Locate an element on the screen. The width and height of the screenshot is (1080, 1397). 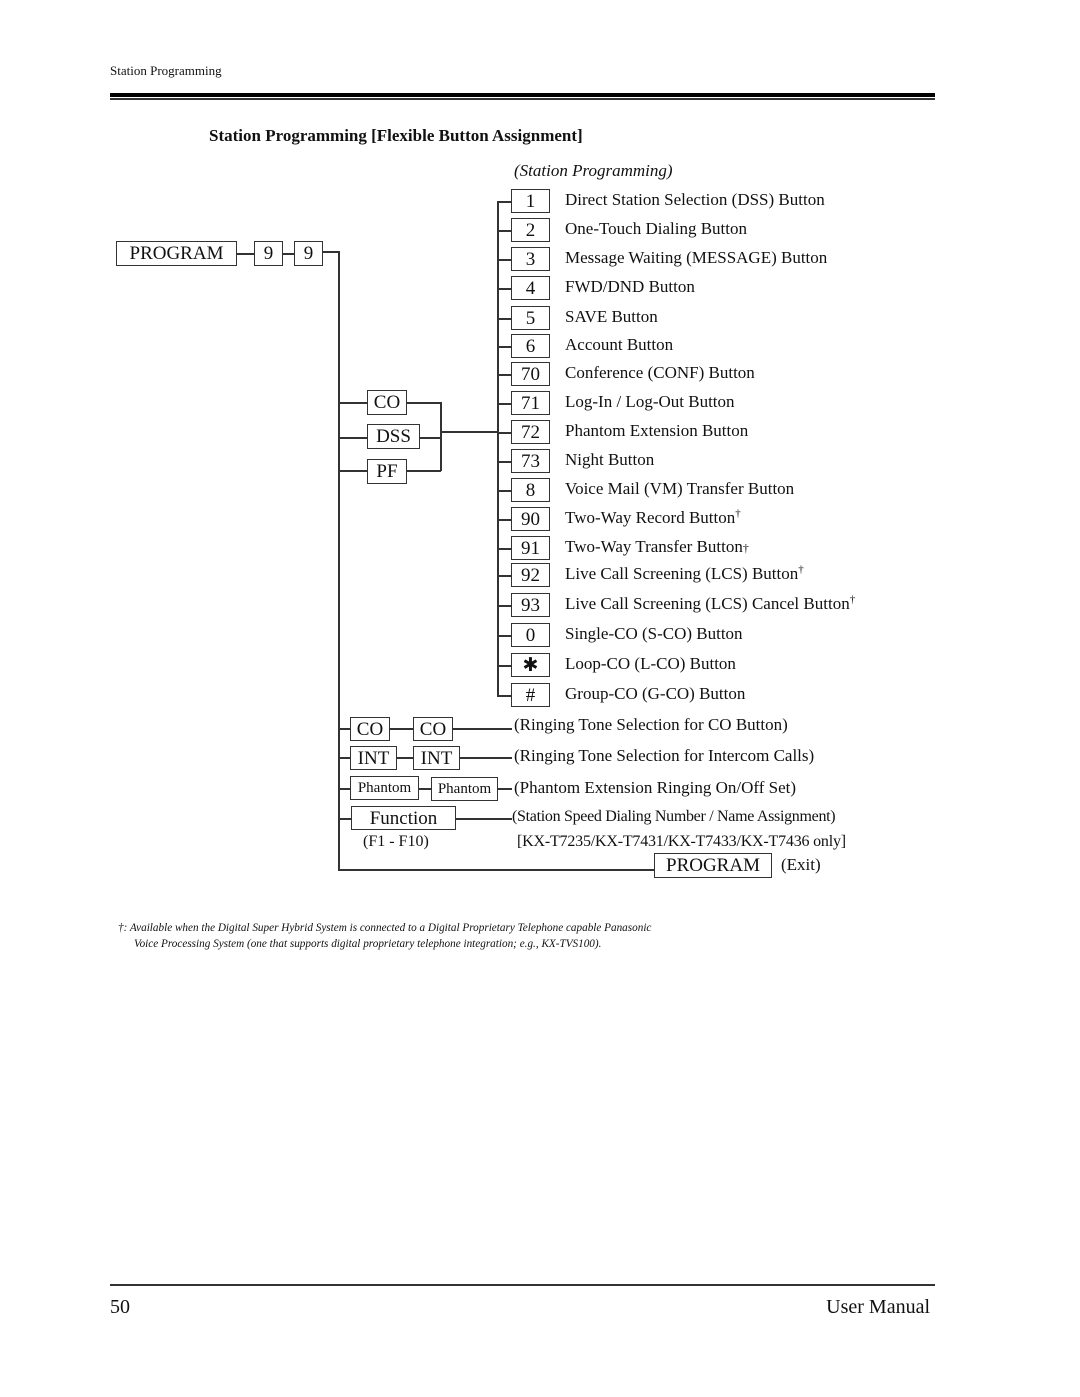
int-ring-key-1: INT is located at coordinates (373, 758).